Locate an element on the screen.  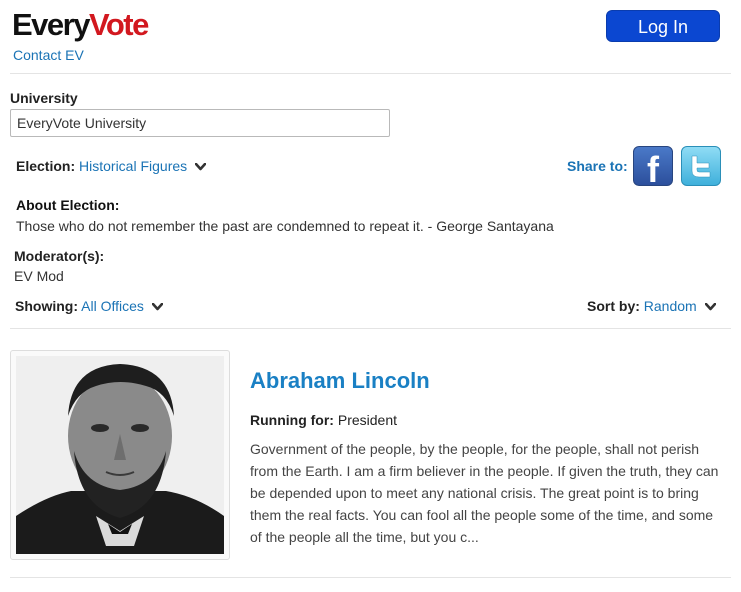
sort-label: Sort by: is located at coordinates (613, 306).